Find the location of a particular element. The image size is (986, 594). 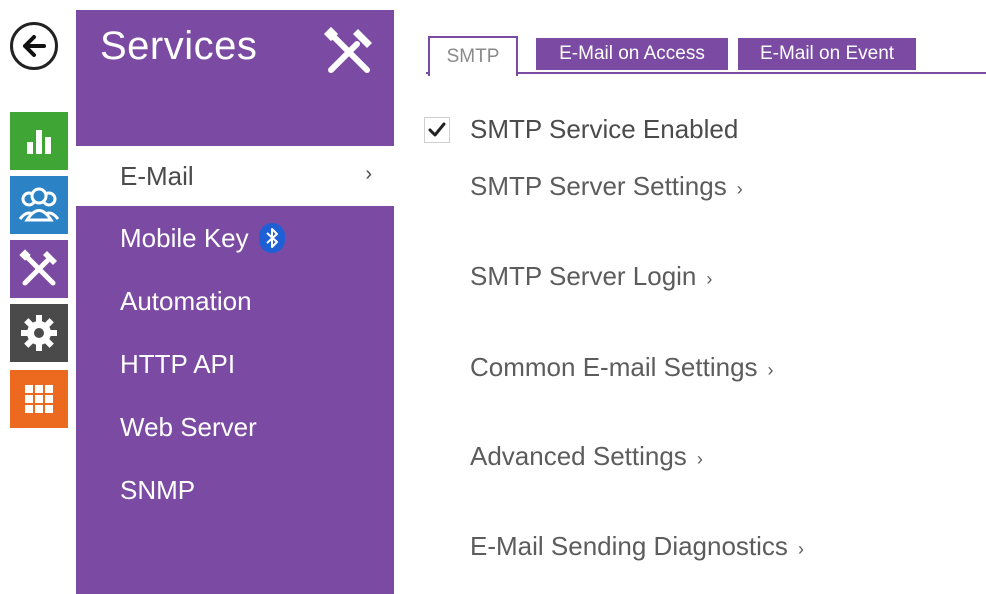

nav-users-button is located at coordinates (39, 205).